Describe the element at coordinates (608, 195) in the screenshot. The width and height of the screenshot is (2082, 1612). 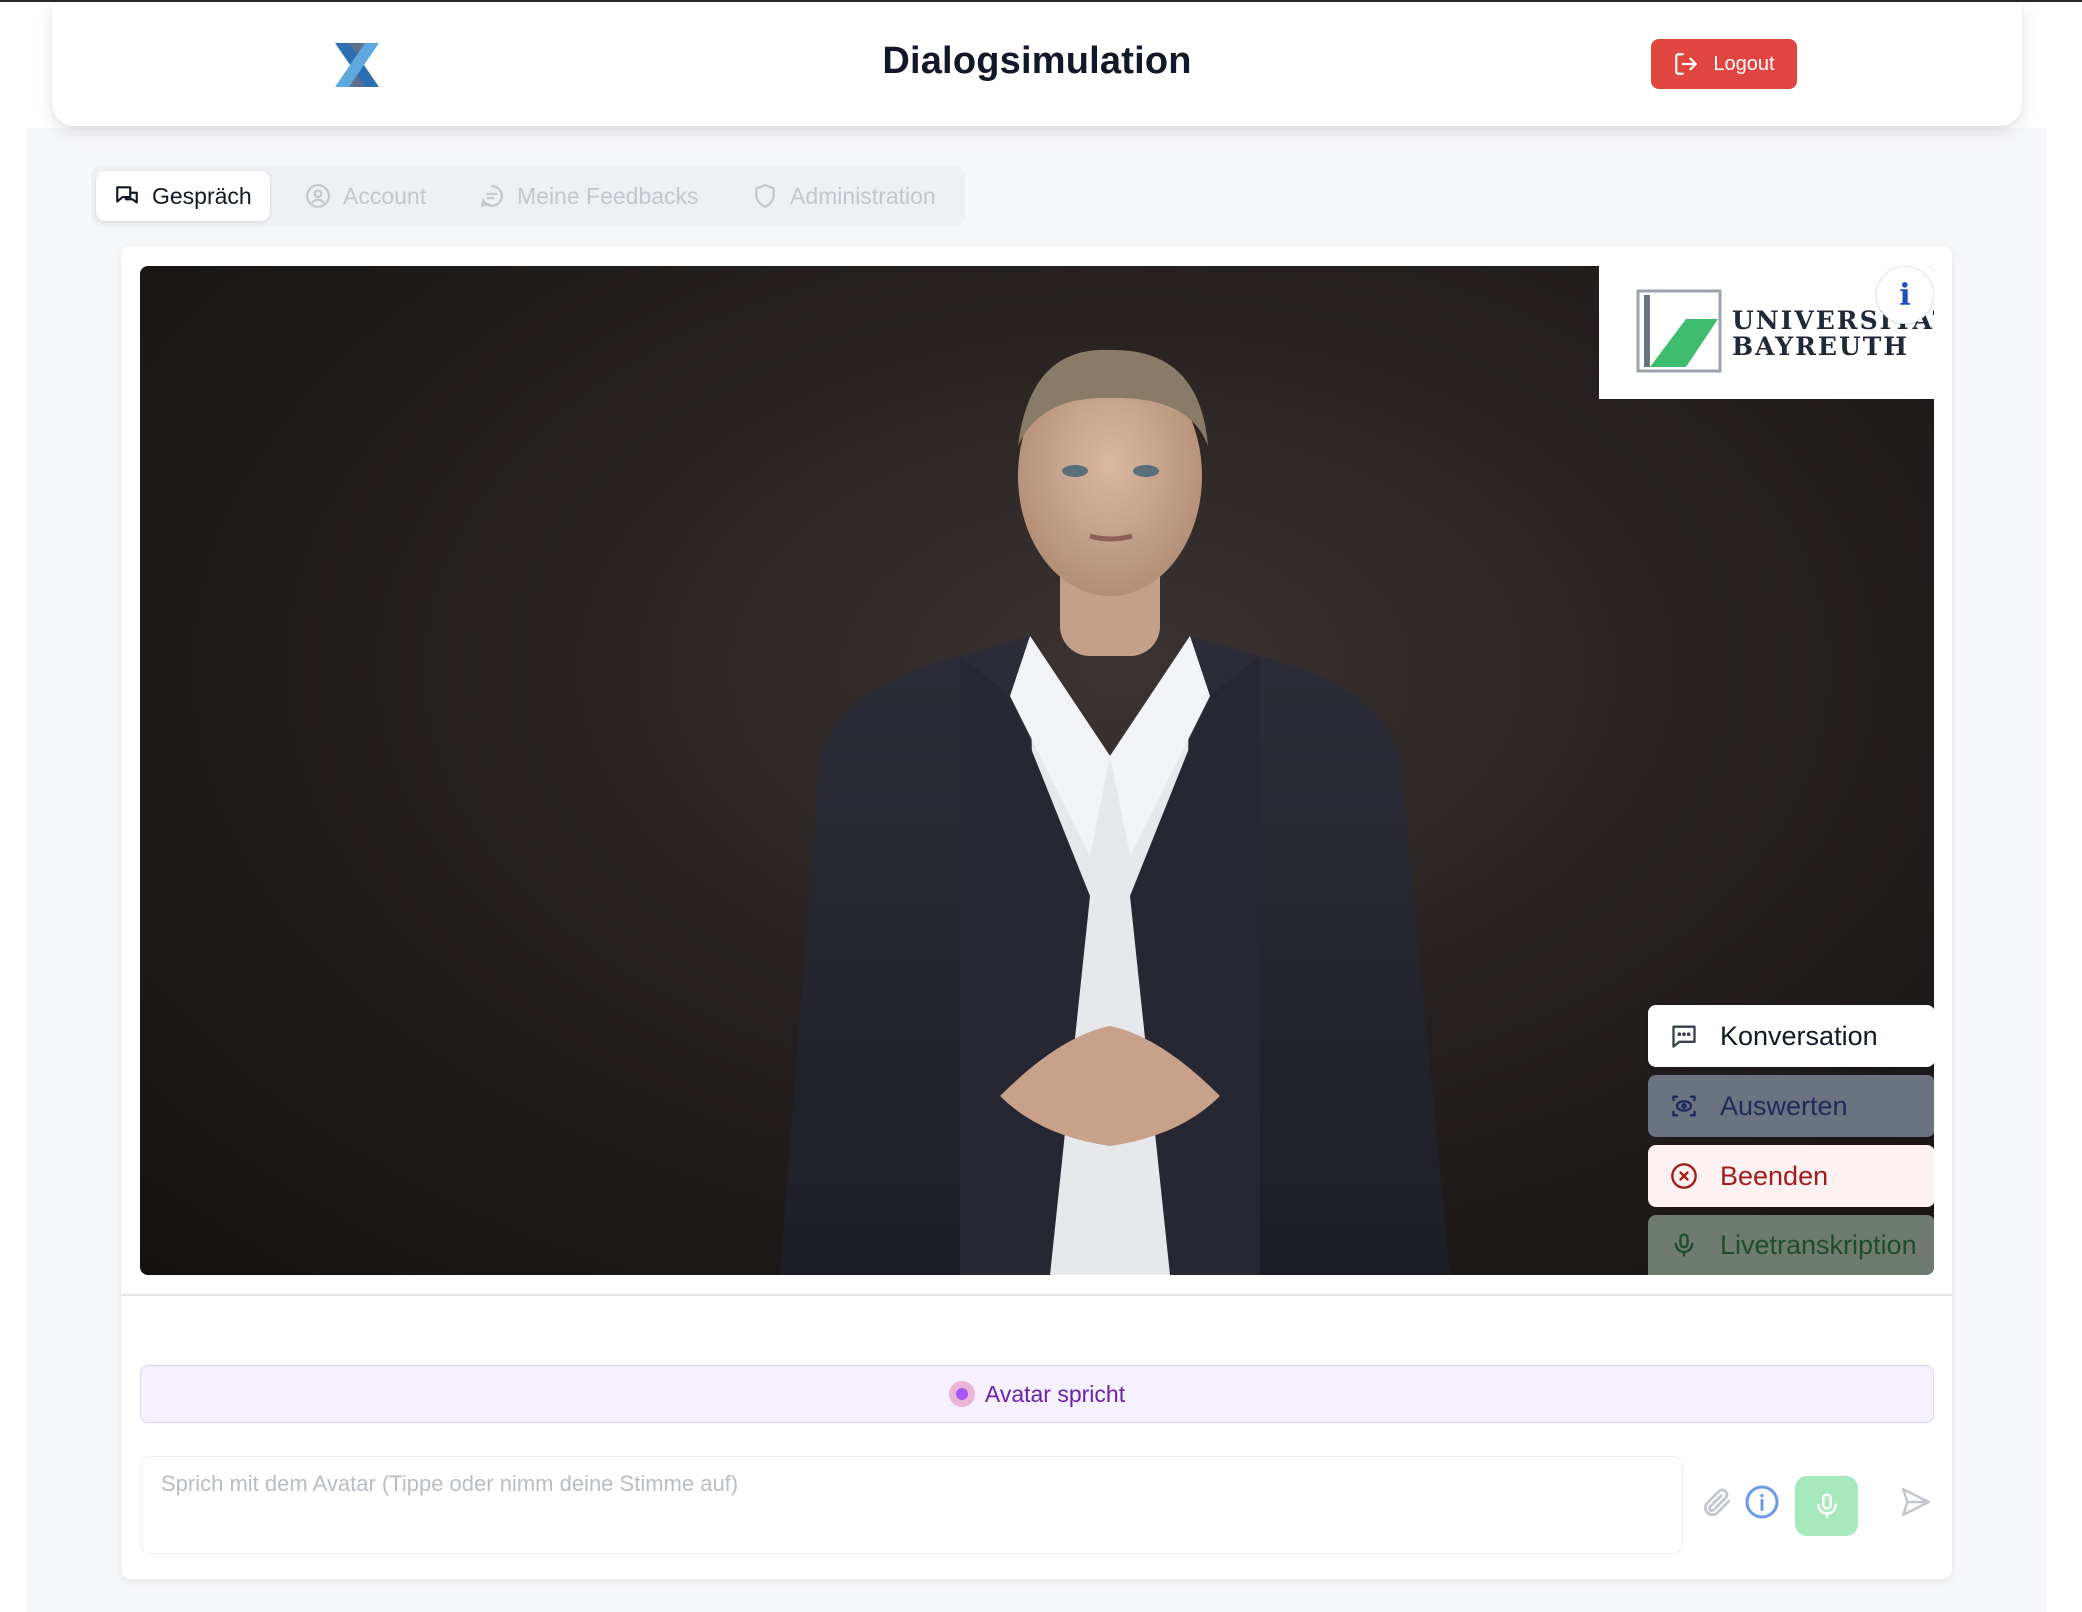
I see `tab-label: Meine Feedbacks` at that location.